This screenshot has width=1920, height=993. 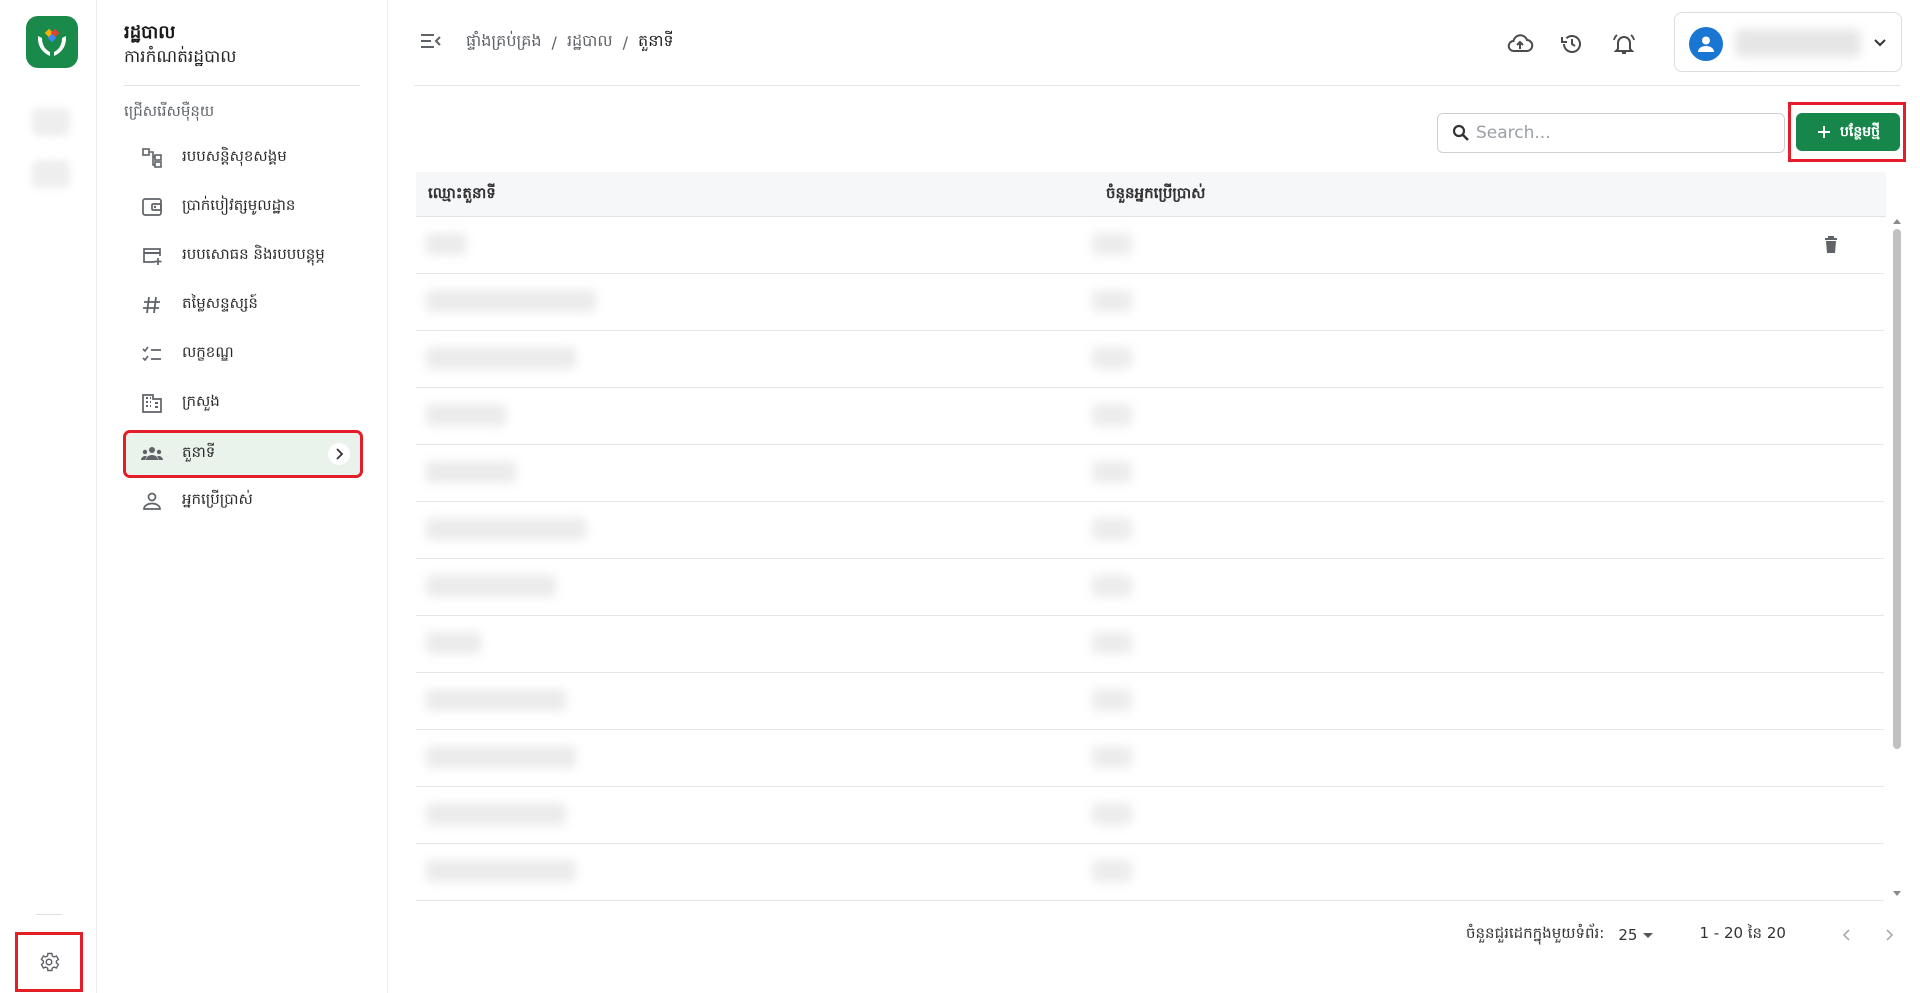 What do you see at coordinates (1520, 44) in the screenshot?
I see `upload-button` at bounding box center [1520, 44].